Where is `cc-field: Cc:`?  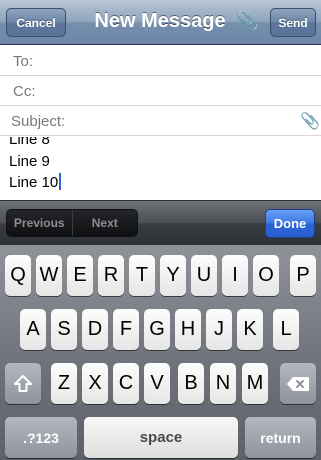 cc-field: Cc: is located at coordinates (160, 91).